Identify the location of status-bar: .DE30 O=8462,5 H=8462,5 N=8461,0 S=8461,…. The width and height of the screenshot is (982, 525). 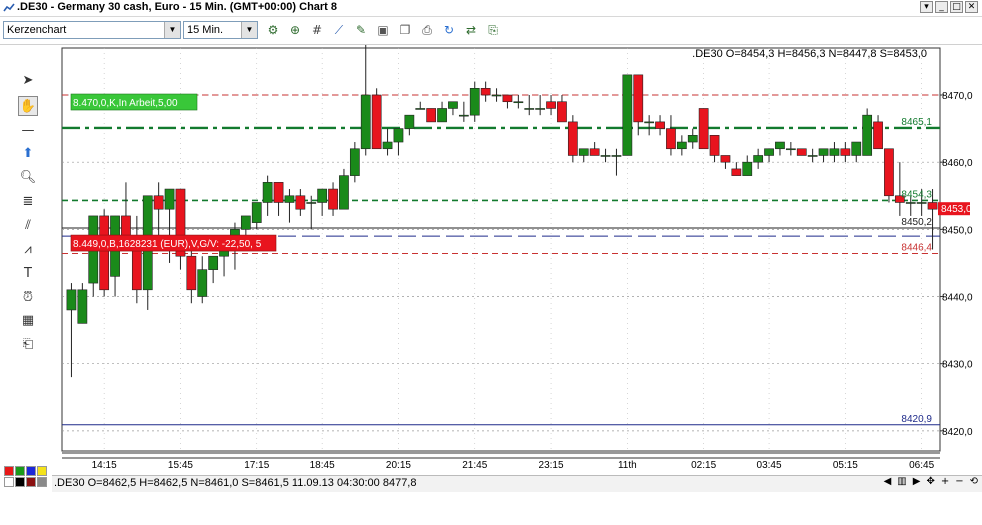
(517, 483).